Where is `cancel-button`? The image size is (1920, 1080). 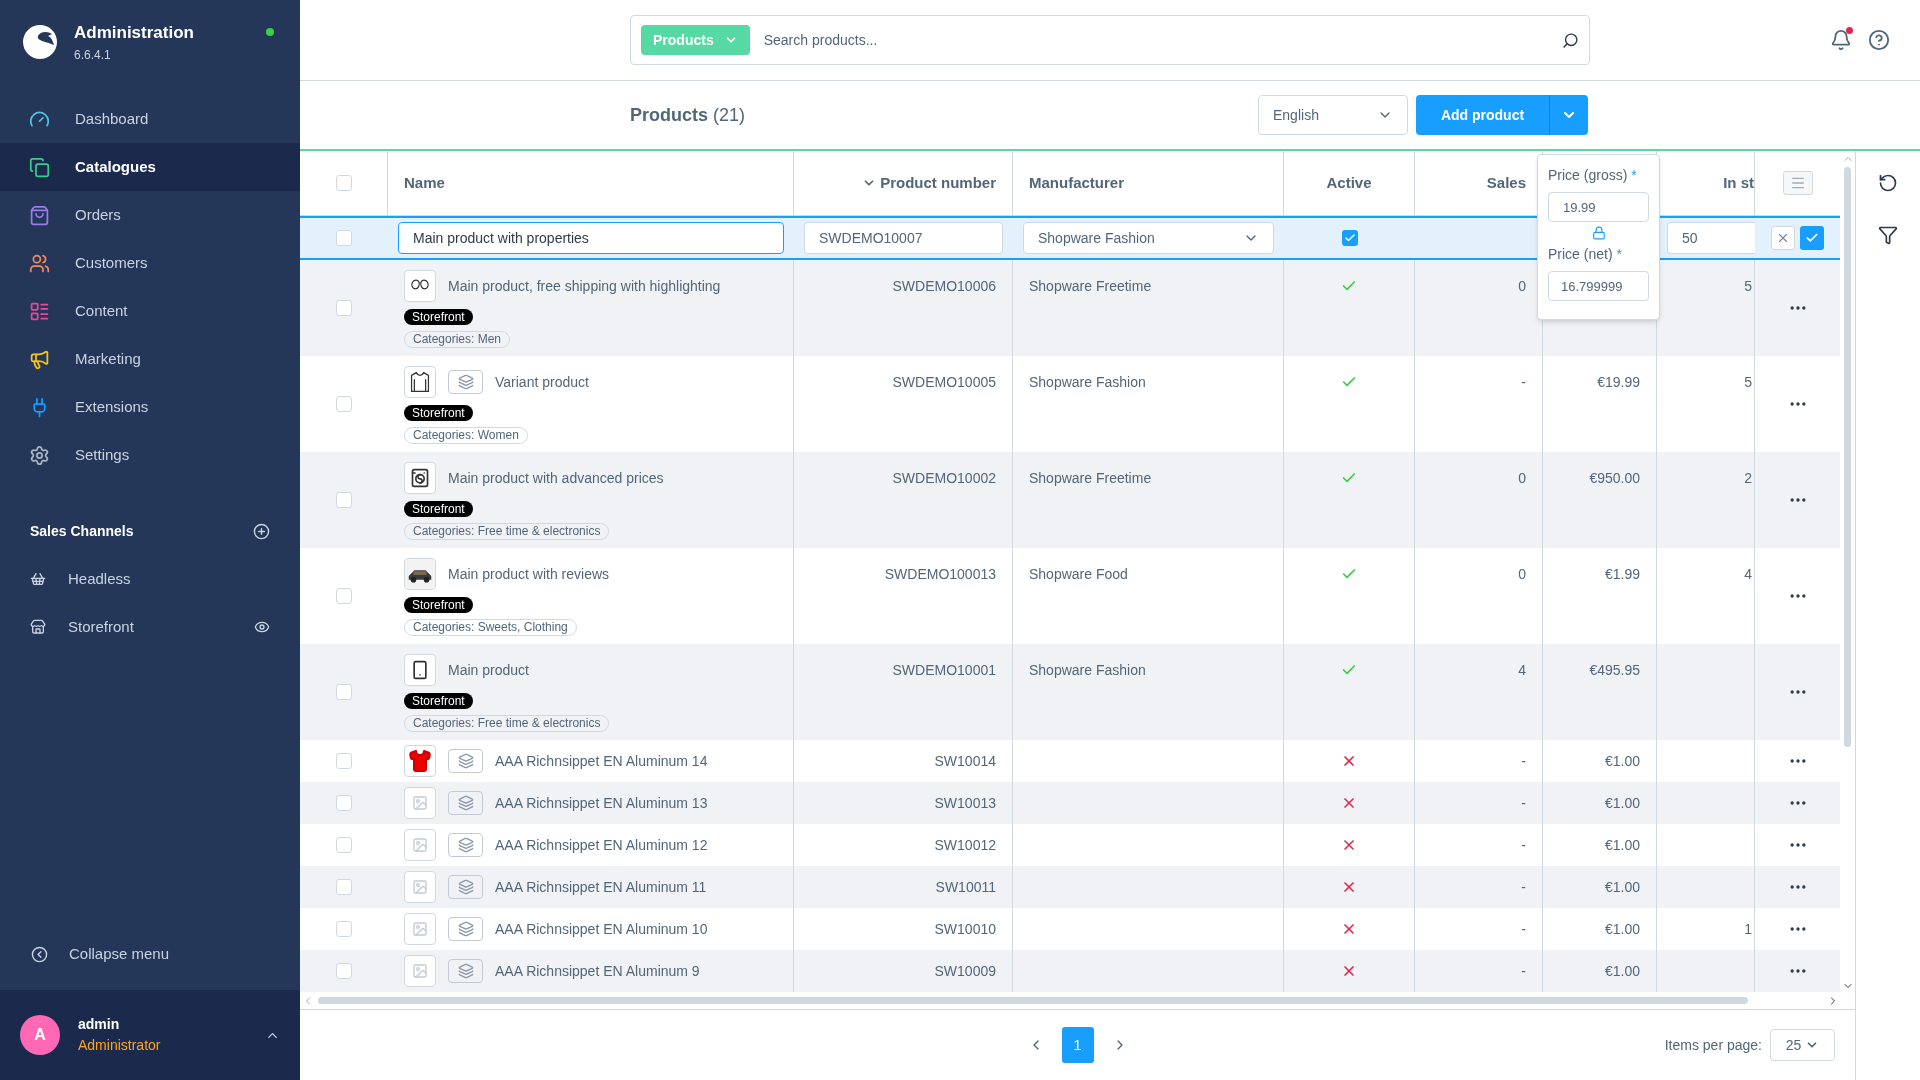
cancel-button is located at coordinates (1783, 238).